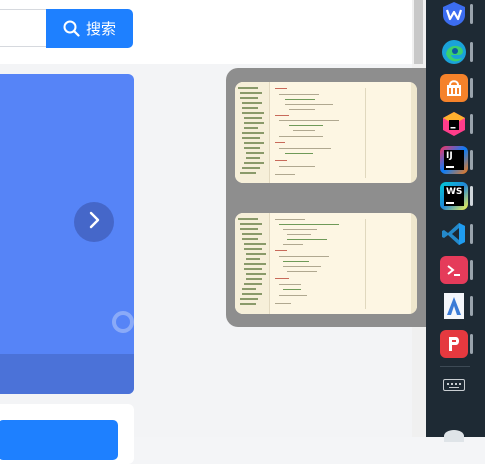 The width and height of the screenshot is (485, 464). Describe the element at coordinates (206, 32) in the screenshot. I see `page-header: 搜索` at that location.